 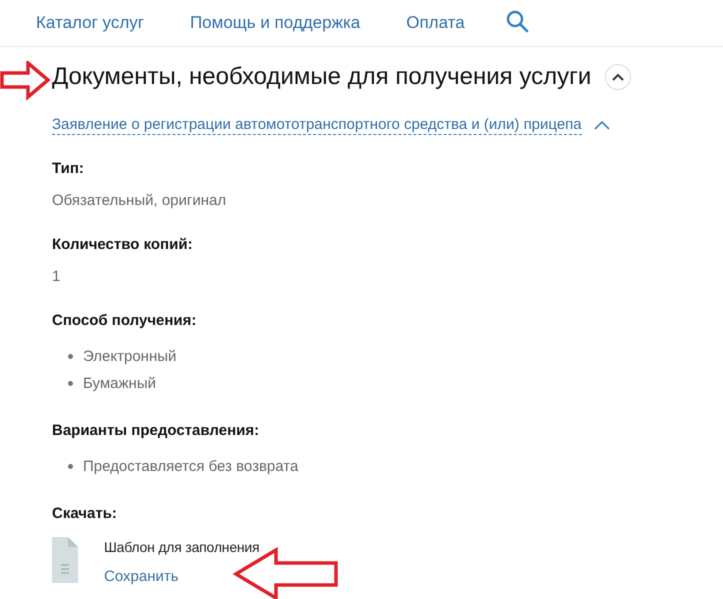 I want to click on field-value: 1, so click(x=57, y=277).